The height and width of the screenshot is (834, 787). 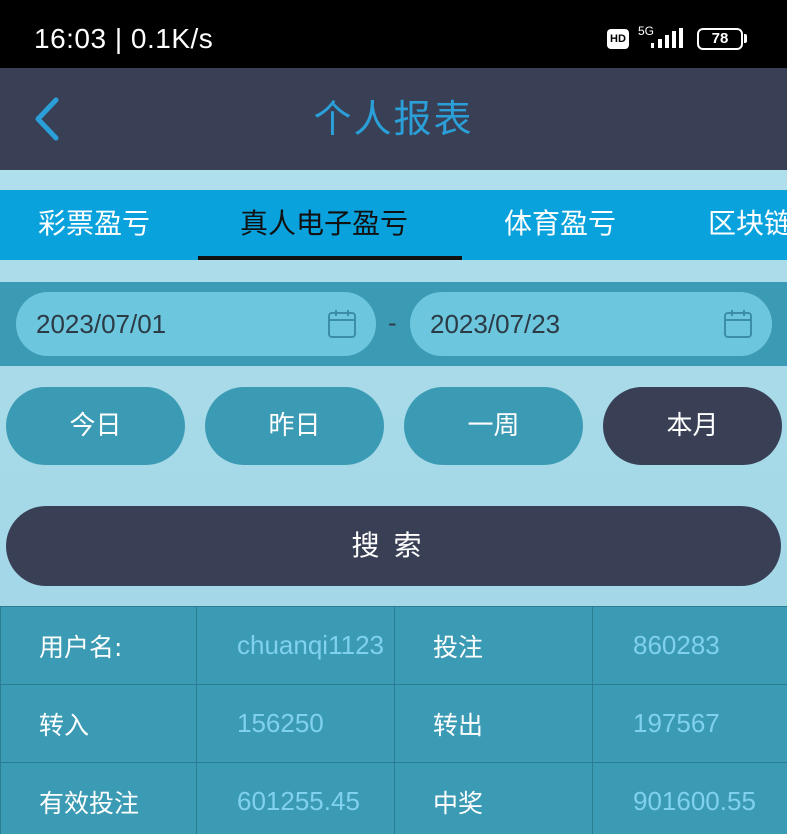 I want to click on end-date-value: 2023/07/23, so click(x=495, y=324).